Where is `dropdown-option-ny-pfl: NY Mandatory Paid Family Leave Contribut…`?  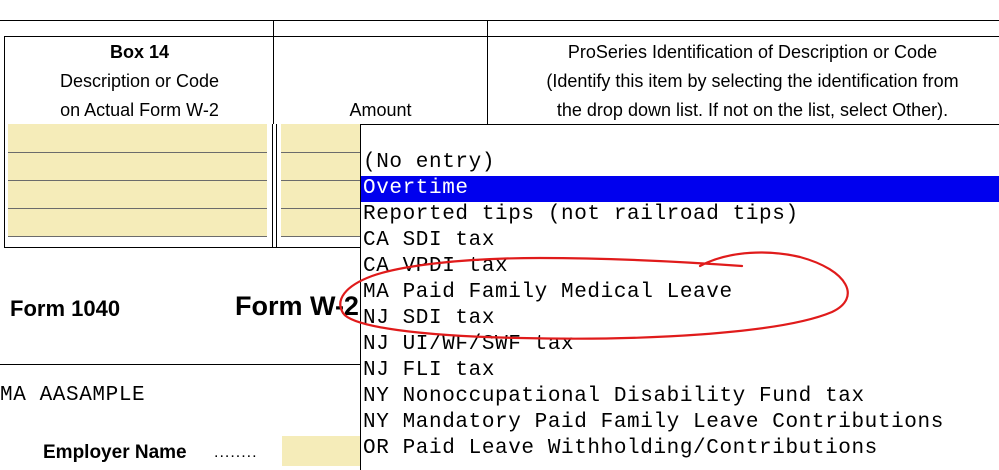 dropdown-option-ny-pfl: NY Mandatory Paid Family Leave Contribut… is located at coordinates (680, 423).